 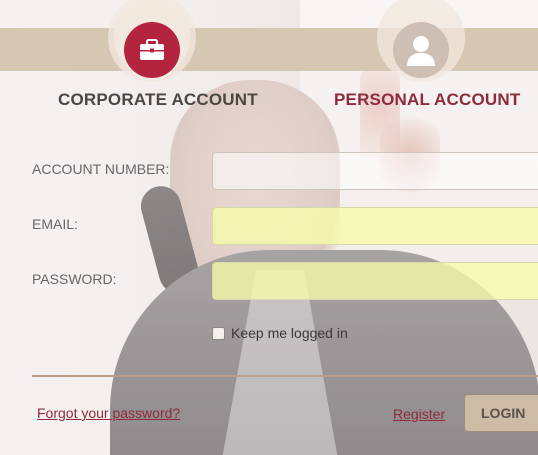 What do you see at coordinates (101, 169) in the screenshot?
I see `account-number-label: ACCOUNT NUMBER:` at bounding box center [101, 169].